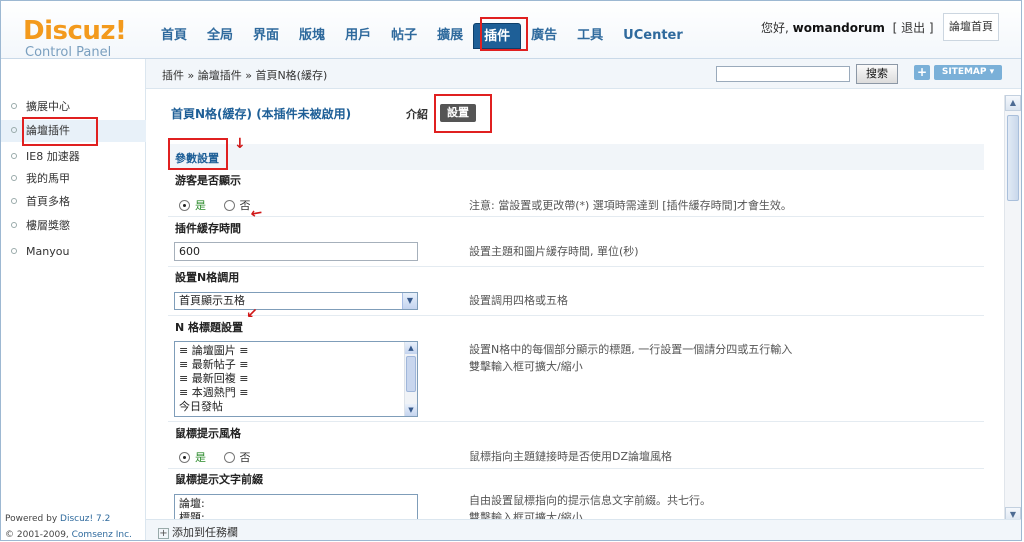 The image size is (1024, 542). I want to click on nav-posts: 帖子, so click(404, 36).